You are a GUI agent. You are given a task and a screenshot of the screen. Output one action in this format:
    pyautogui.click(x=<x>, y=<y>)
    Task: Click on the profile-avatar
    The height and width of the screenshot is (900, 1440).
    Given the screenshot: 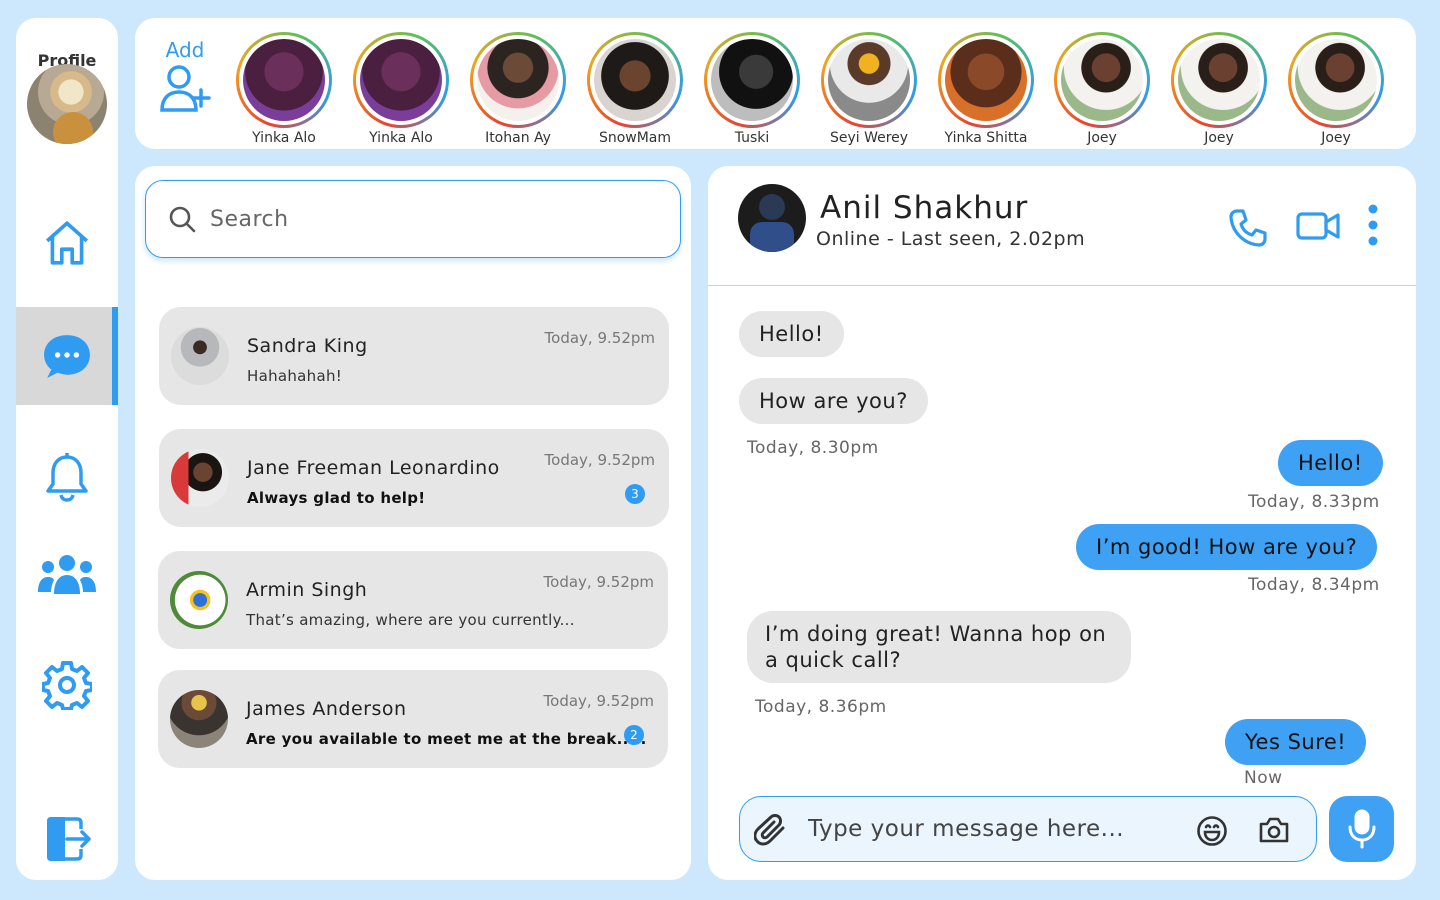 What is the action you would take?
    pyautogui.click(x=67, y=104)
    